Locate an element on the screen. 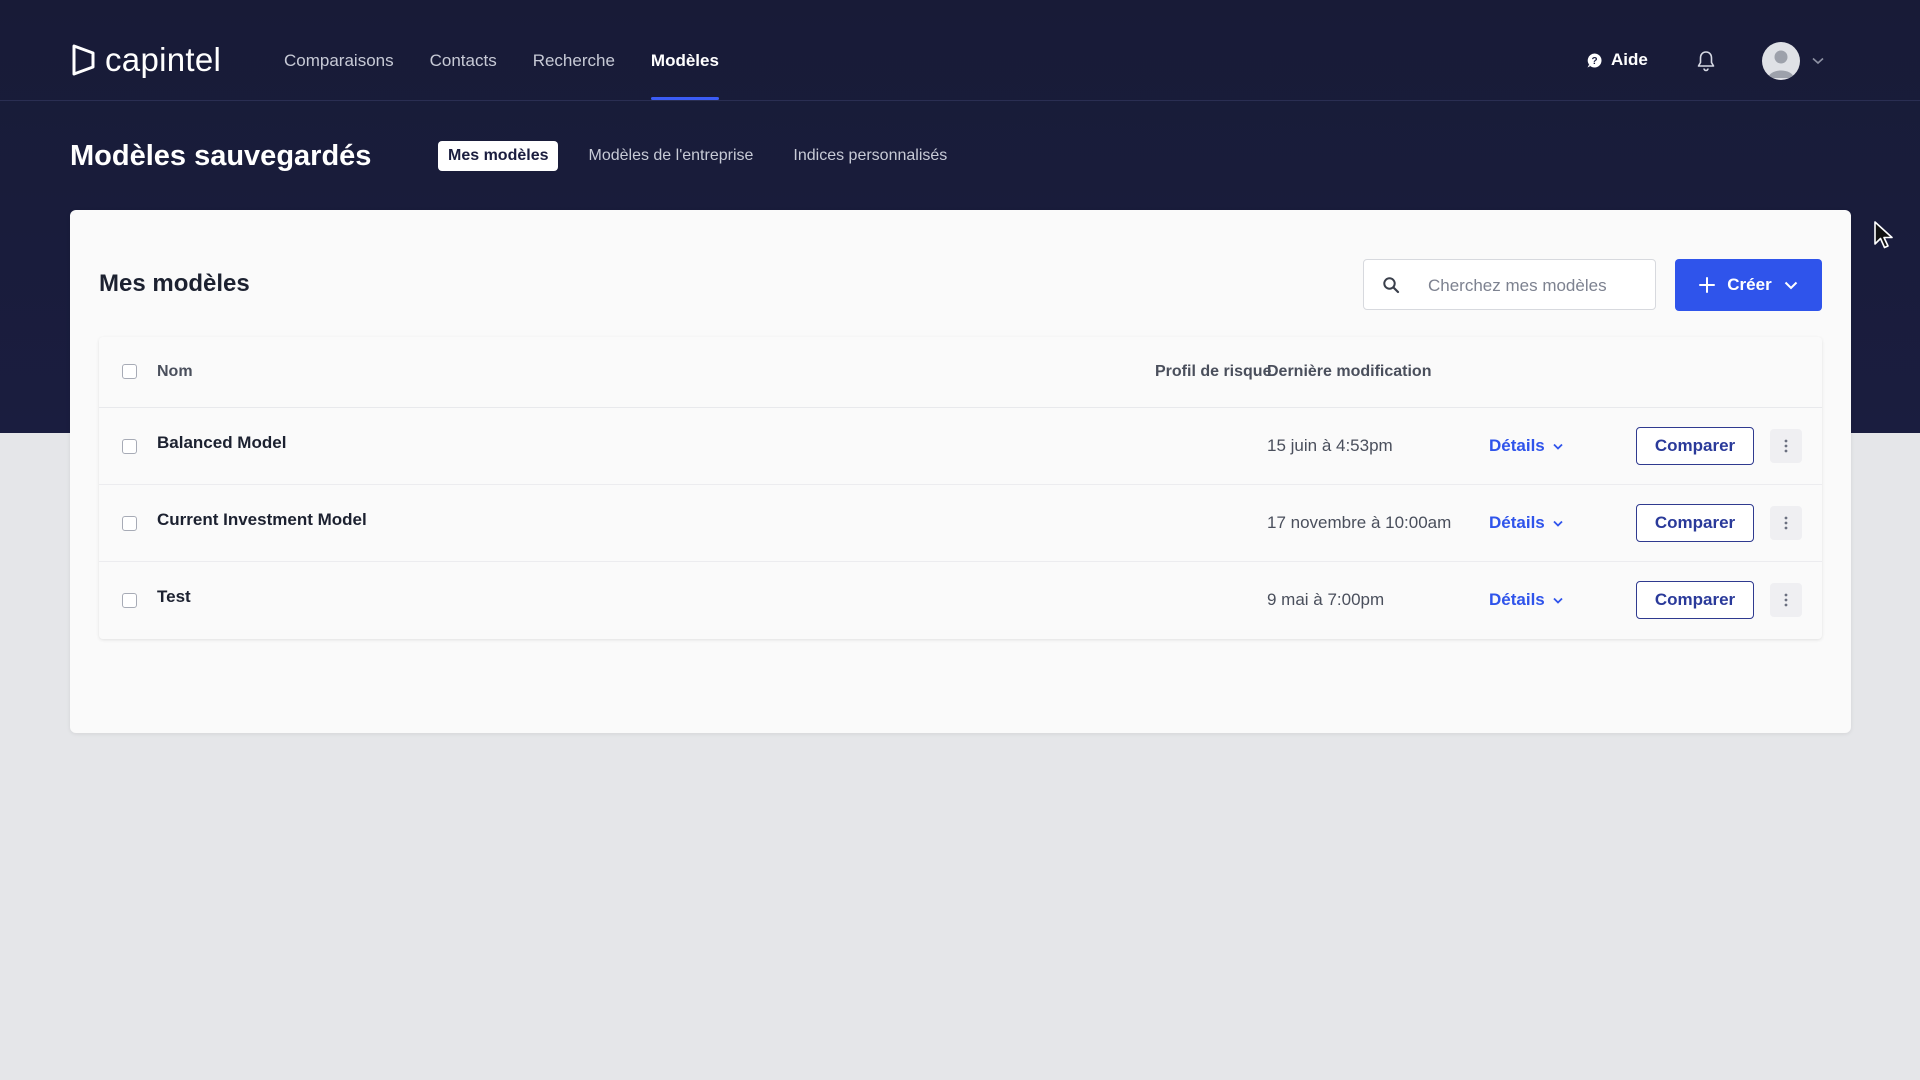  nav-link-recherche: Recherche is located at coordinates (574, 50).